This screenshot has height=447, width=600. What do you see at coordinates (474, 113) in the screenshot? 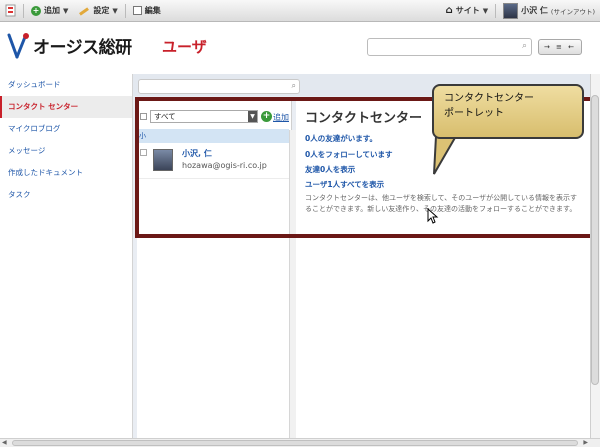
I see `callout-line-2: ポートレット` at bounding box center [474, 113].